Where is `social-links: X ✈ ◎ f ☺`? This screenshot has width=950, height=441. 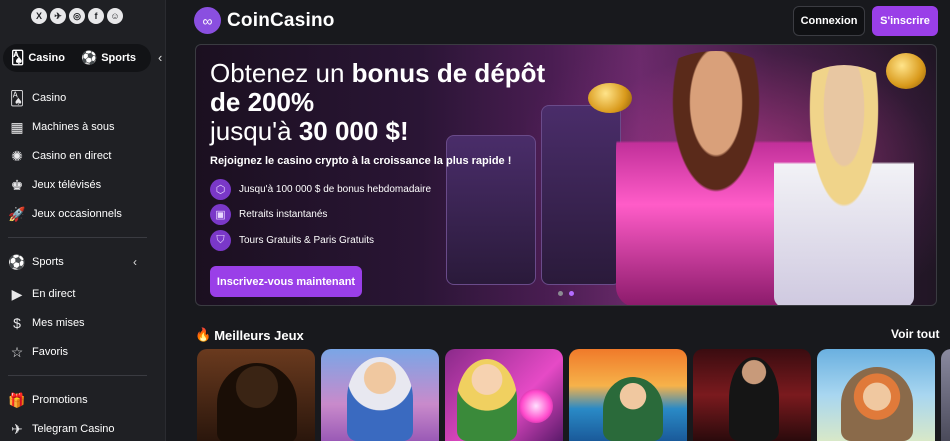 social-links: X ✈ ◎ f ☺ is located at coordinates (77, 16).